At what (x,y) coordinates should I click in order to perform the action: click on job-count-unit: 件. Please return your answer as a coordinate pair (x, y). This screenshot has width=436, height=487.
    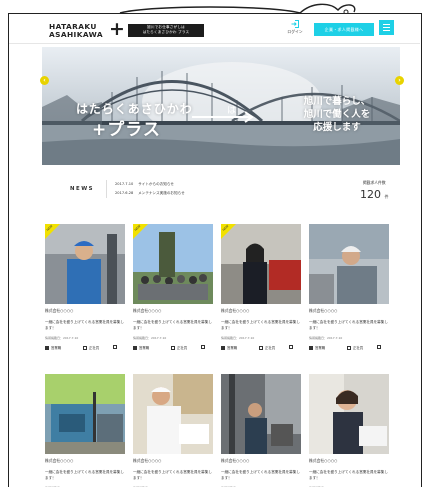
    Looking at the image, I should click on (386, 196).